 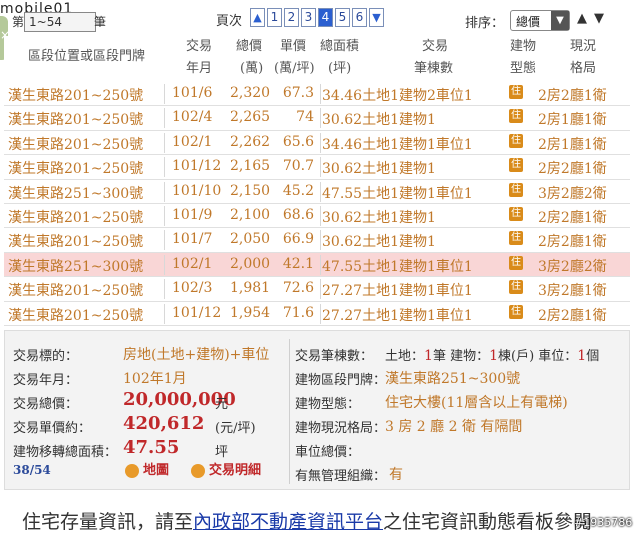 What do you see at coordinates (229, 21) in the screenshot?
I see `pager-label: 頁次` at bounding box center [229, 21].